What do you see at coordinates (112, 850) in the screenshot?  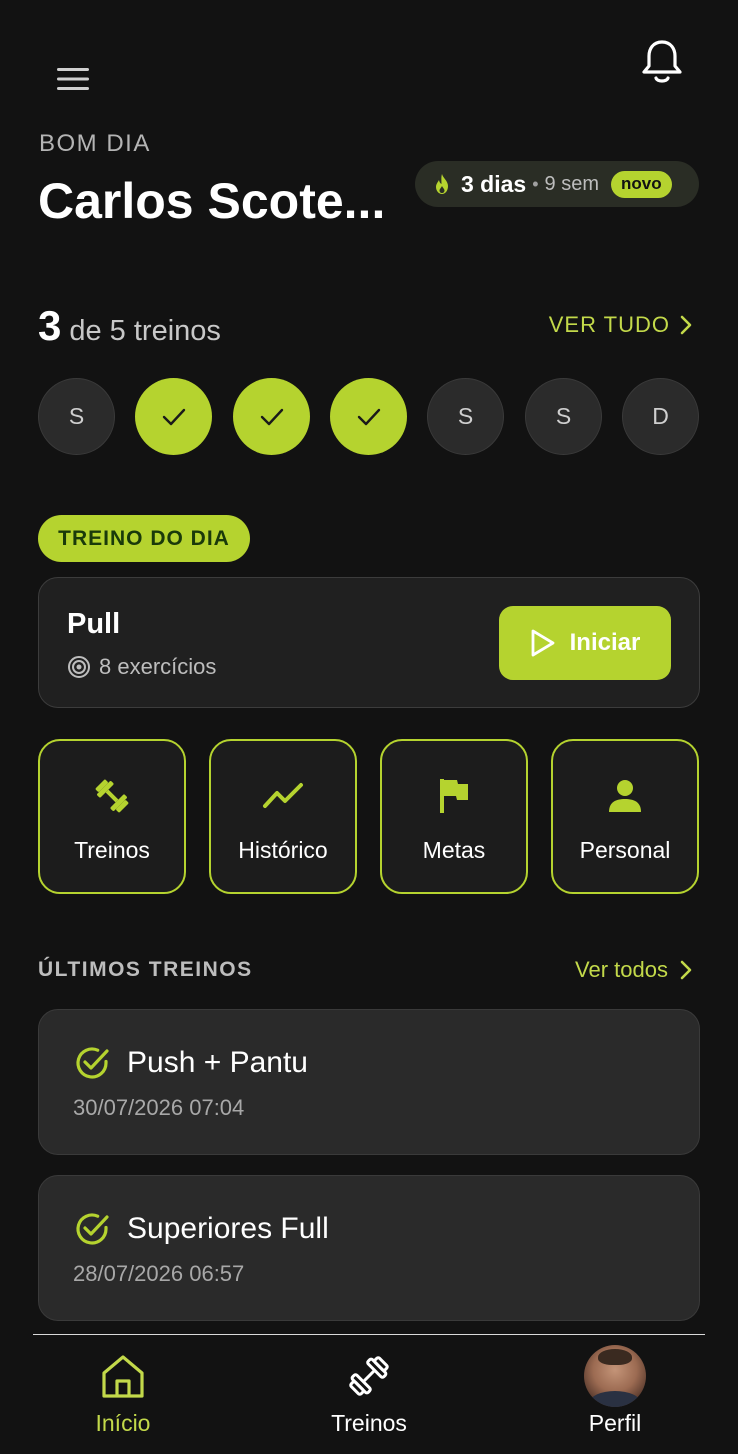 I see `quick-action-label: Treinos` at bounding box center [112, 850].